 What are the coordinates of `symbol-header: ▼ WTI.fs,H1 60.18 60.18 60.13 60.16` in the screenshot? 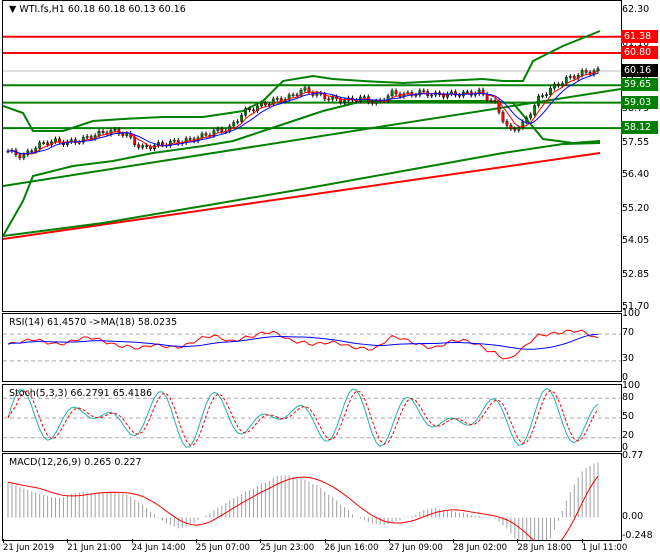 It's located at (97, 9).